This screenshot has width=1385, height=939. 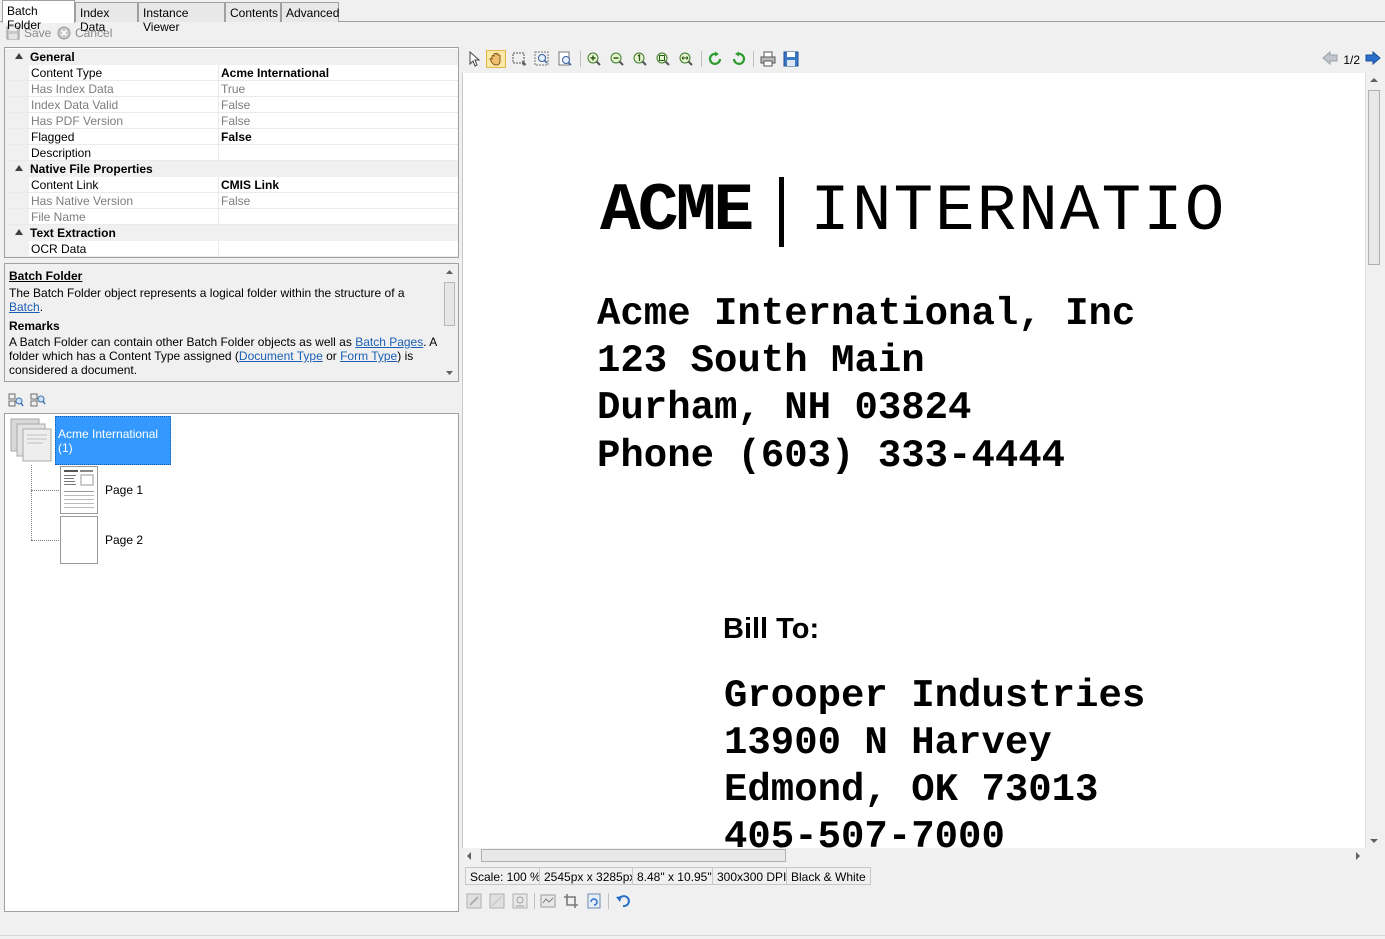 What do you see at coordinates (310, 12) in the screenshot?
I see `tab-advanced: Advanced` at bounding box center [310, 12].